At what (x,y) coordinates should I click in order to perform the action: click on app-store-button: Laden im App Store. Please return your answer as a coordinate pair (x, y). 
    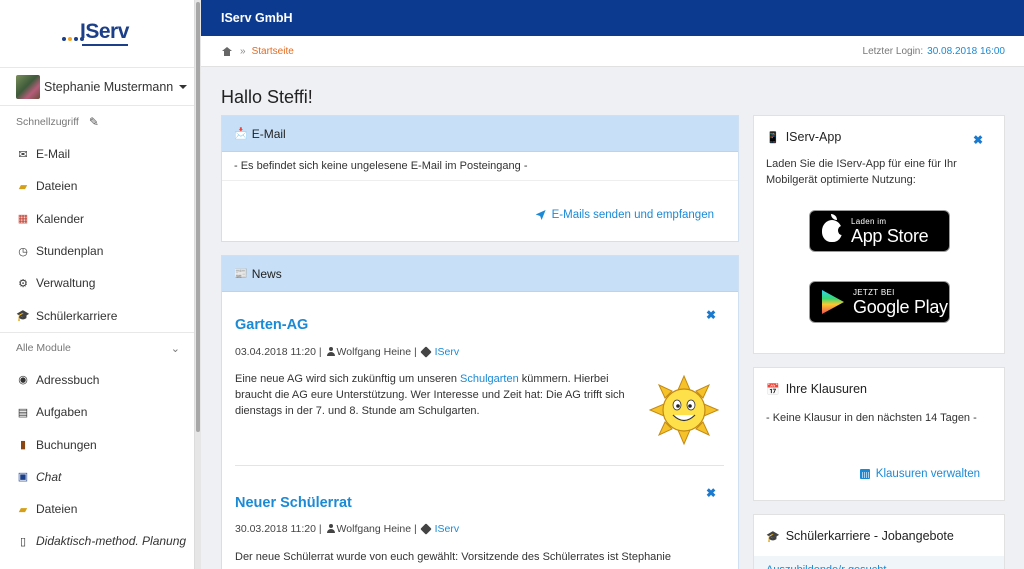
    Looking at the image, I should click on (879, 231).